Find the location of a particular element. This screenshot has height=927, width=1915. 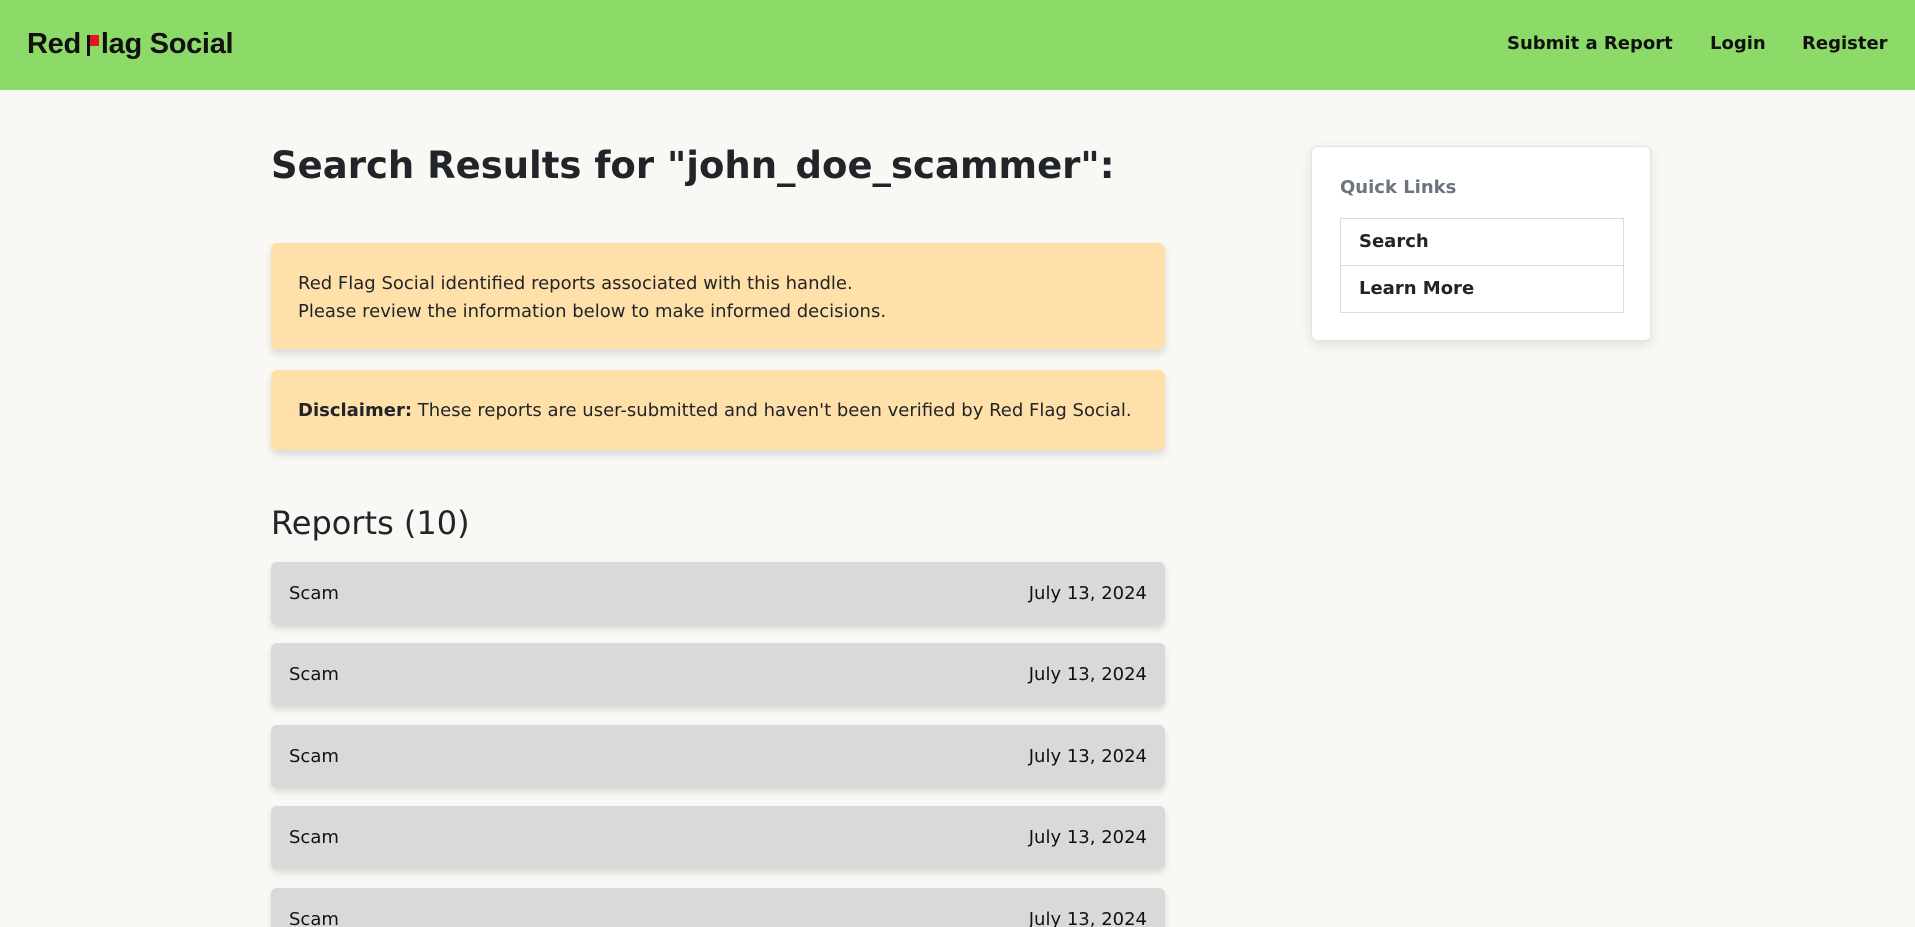

quick-links-title: Quick Links is located at coordinates (1398, 187).